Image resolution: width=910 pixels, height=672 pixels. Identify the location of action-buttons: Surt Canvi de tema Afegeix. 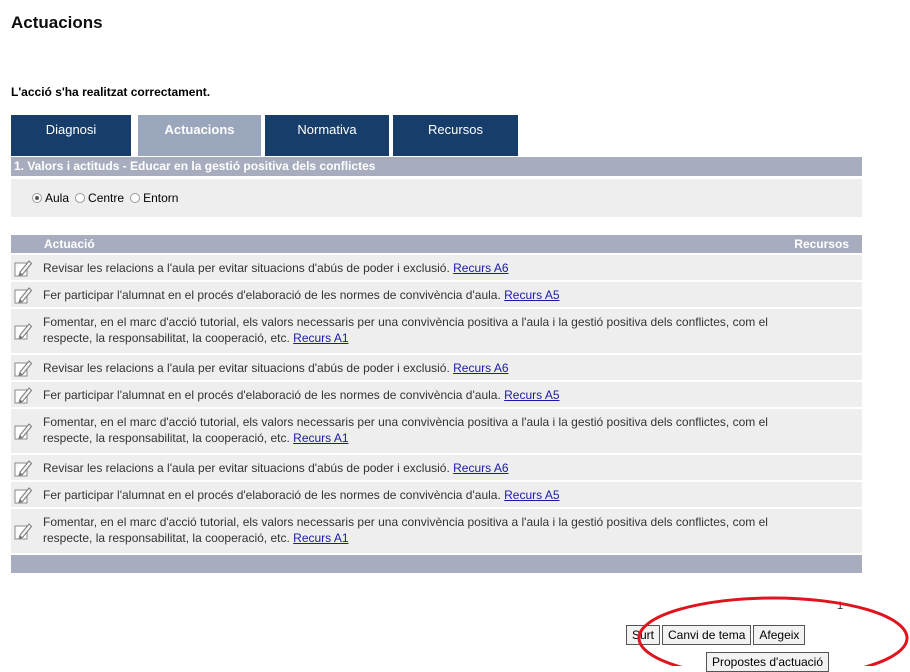
(716, 635).